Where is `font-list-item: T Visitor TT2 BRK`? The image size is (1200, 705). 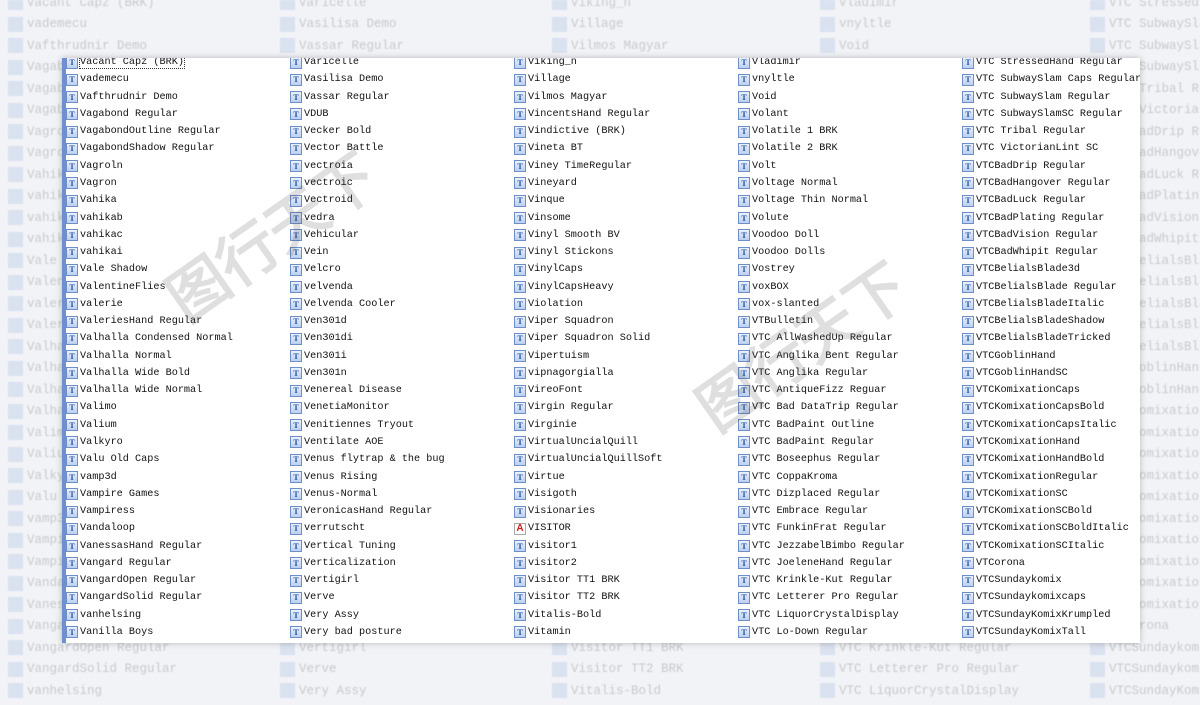
font-list-item: T Visitor TT2 BRK is located at coordinates (588, 597).